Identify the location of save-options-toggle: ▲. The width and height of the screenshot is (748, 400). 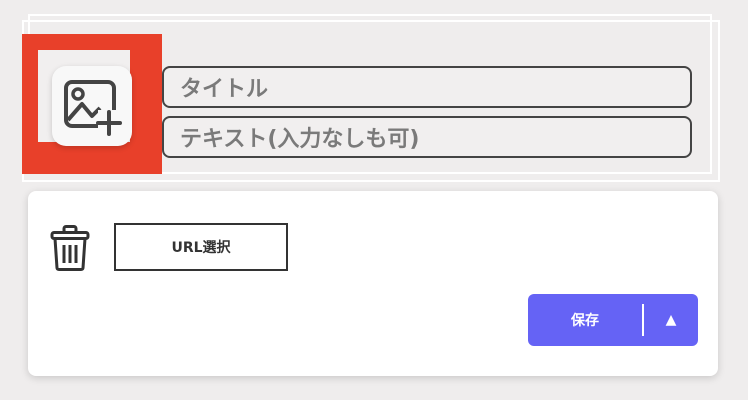
(671, 320).